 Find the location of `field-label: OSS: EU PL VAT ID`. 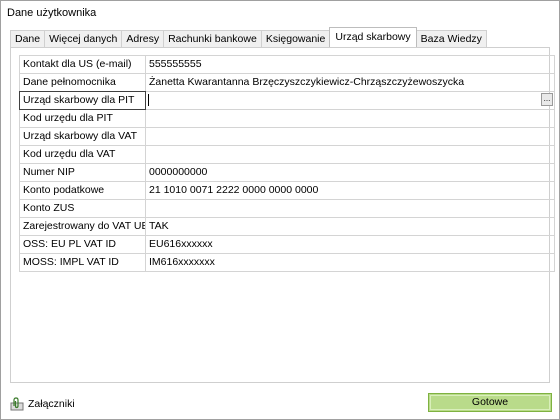

field-label: OSS: EU PL VAT ID is located at coordinates (82, 244).